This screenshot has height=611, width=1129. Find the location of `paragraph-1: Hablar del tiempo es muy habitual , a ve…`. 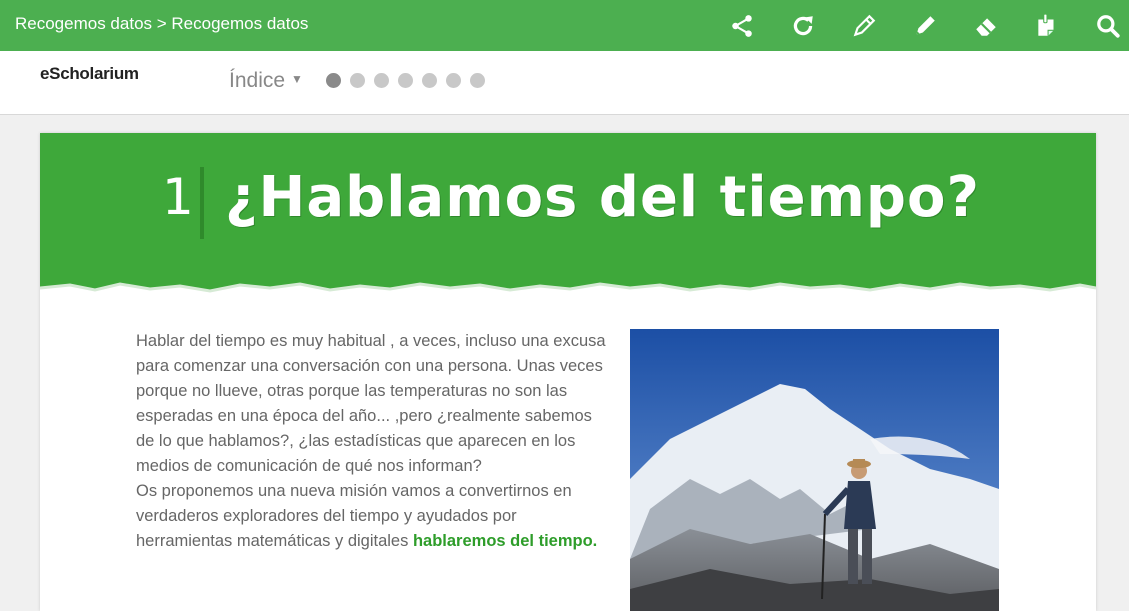

paragraph-1: Hablar del tiempo es muy habitual , a ve… is located at coordinates (371, 403).